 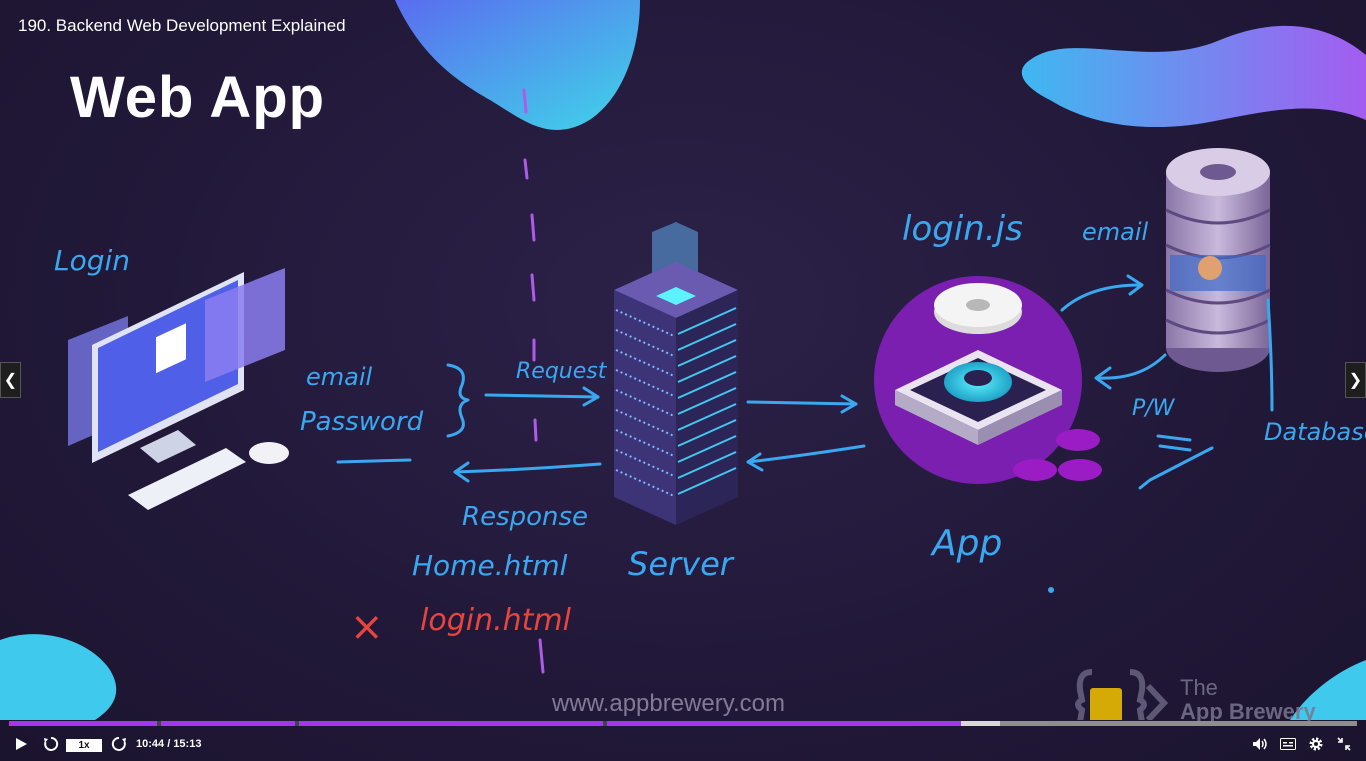 What do you see at coordinates (1122, 694) in the screenshot?
I see `app-brewery-logo-icon` at bounding box center [1122, 694].